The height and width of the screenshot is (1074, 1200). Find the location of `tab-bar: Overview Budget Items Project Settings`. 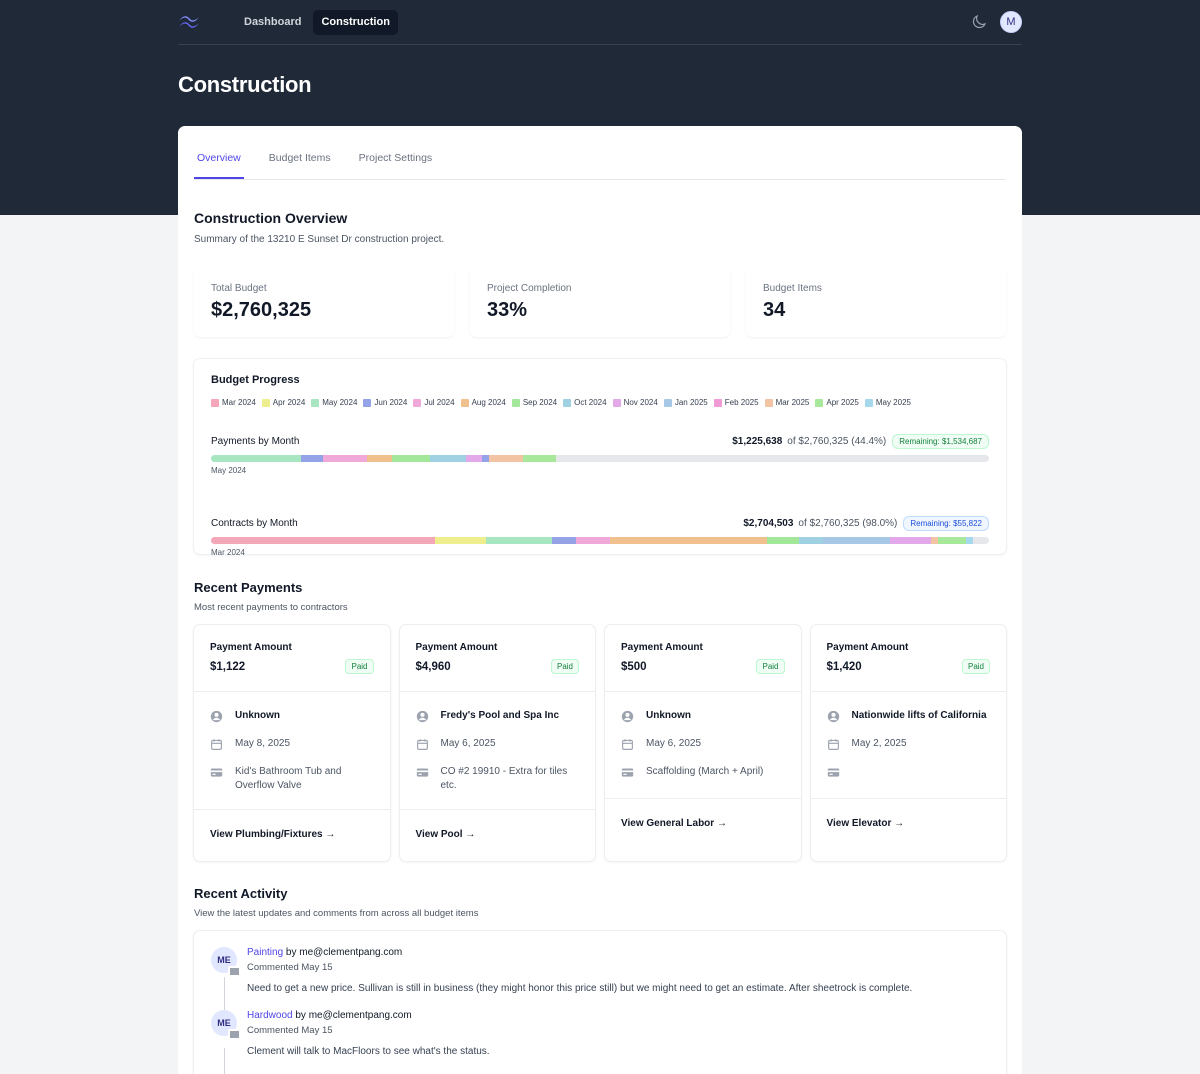

tab-bar: Overview Budget Items Project Settings is located at coordinates (600, 153).